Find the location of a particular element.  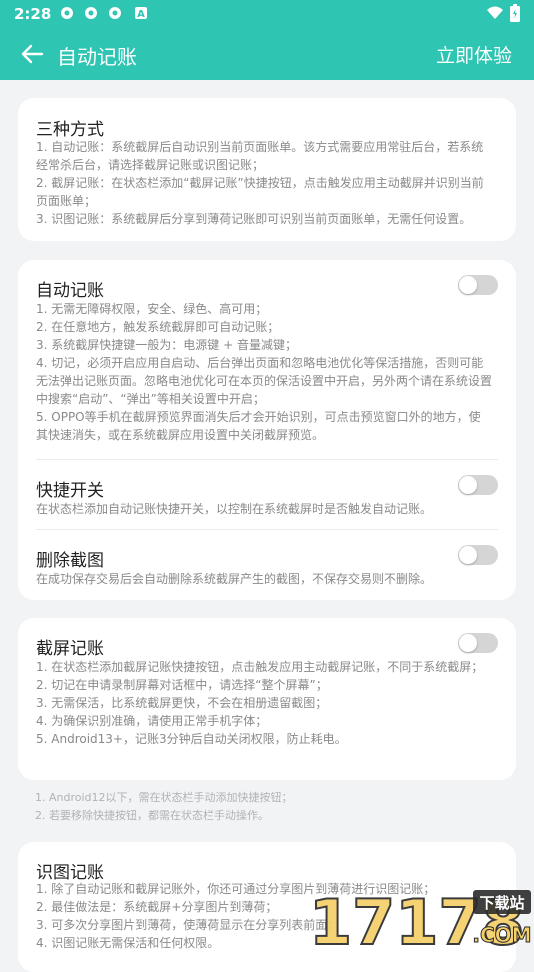

shortcut-switch-toggle is located at coordinates (478, 485).